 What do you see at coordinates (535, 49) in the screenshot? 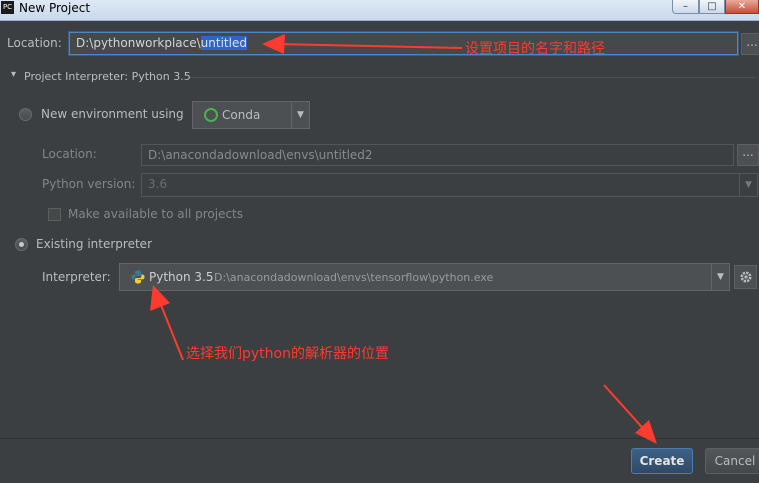
I see `annotation-name-and-path: 设置项目的名字和路径` at bounding box center [535, 49].